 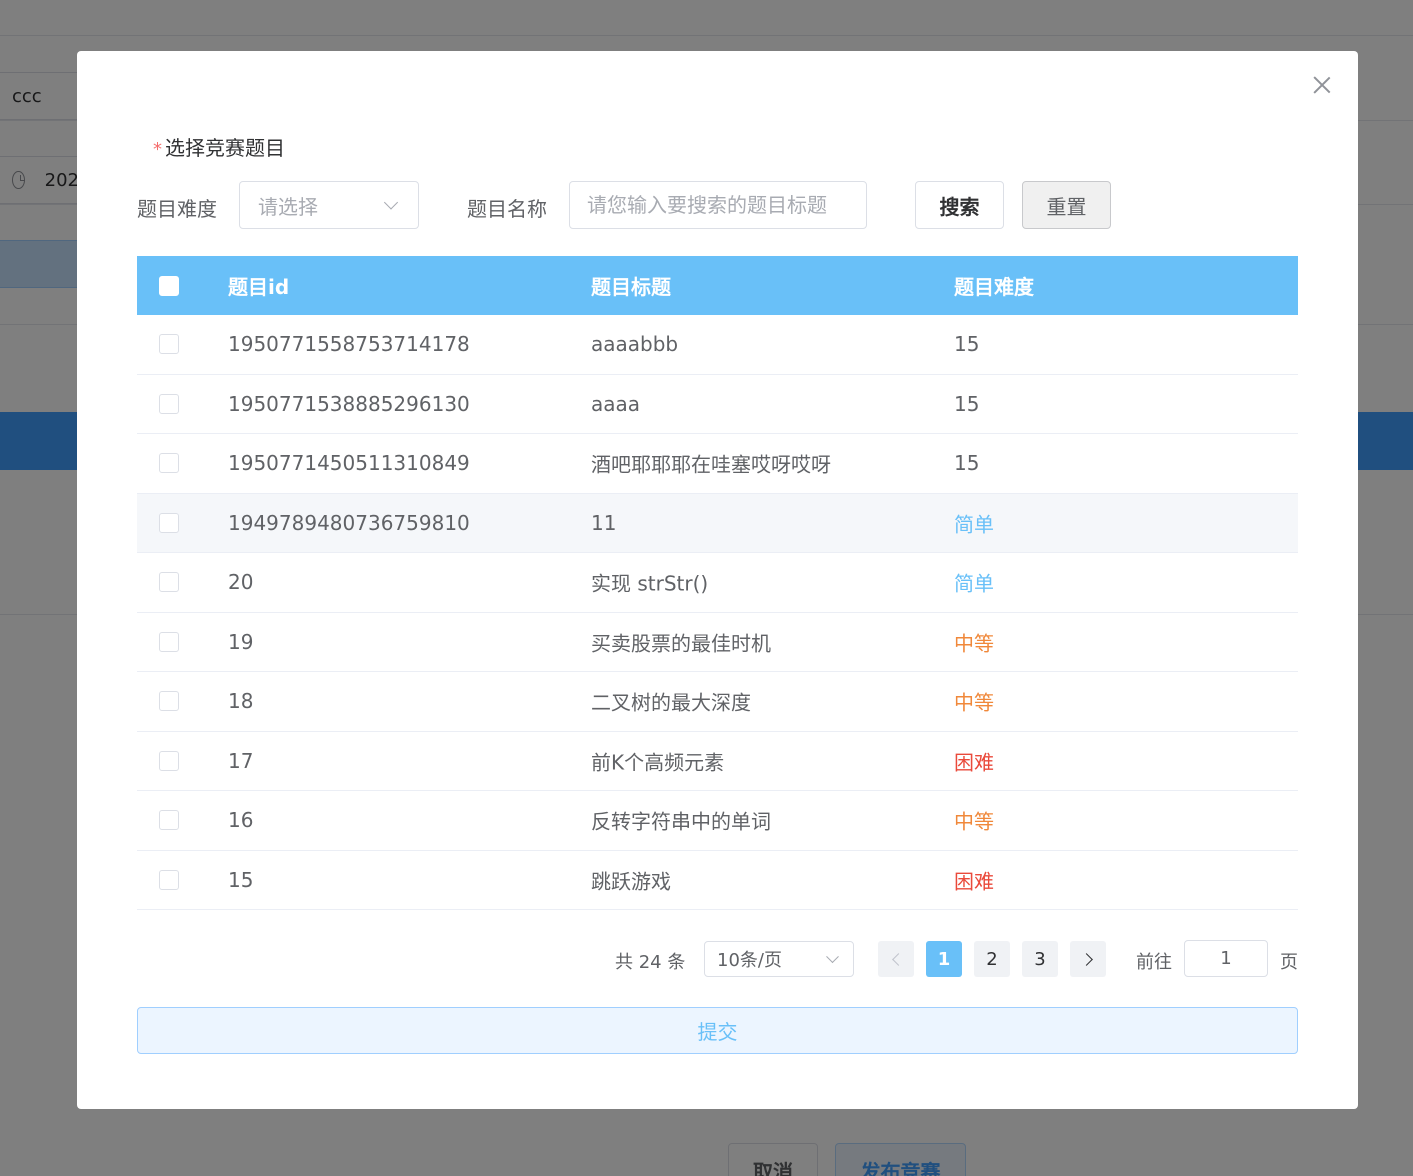 What do you see at coordinates (650, 962) in the screenshot?
I see `total-count: 共 24 条` at bounding box center [650, 962].